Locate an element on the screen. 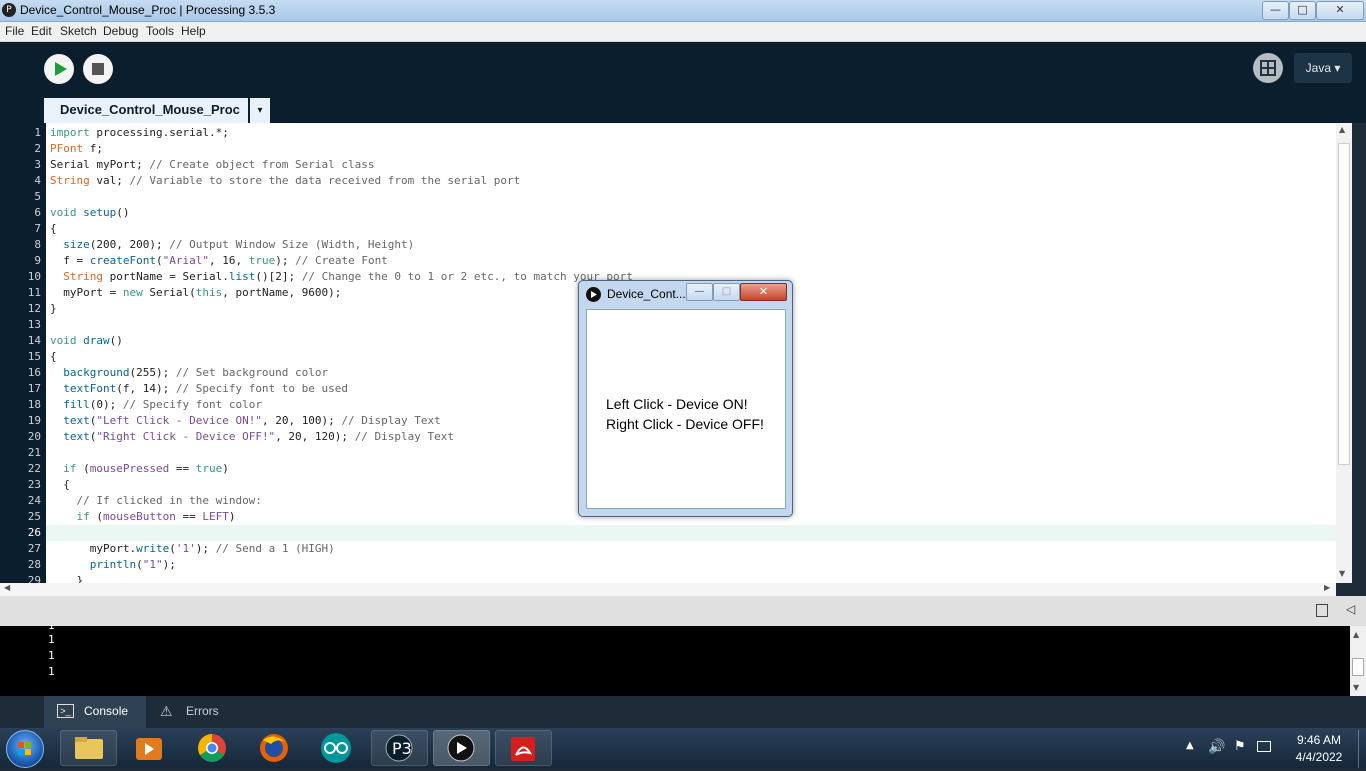  editor-scroll-thumb is located at coordinates (1344, 304).